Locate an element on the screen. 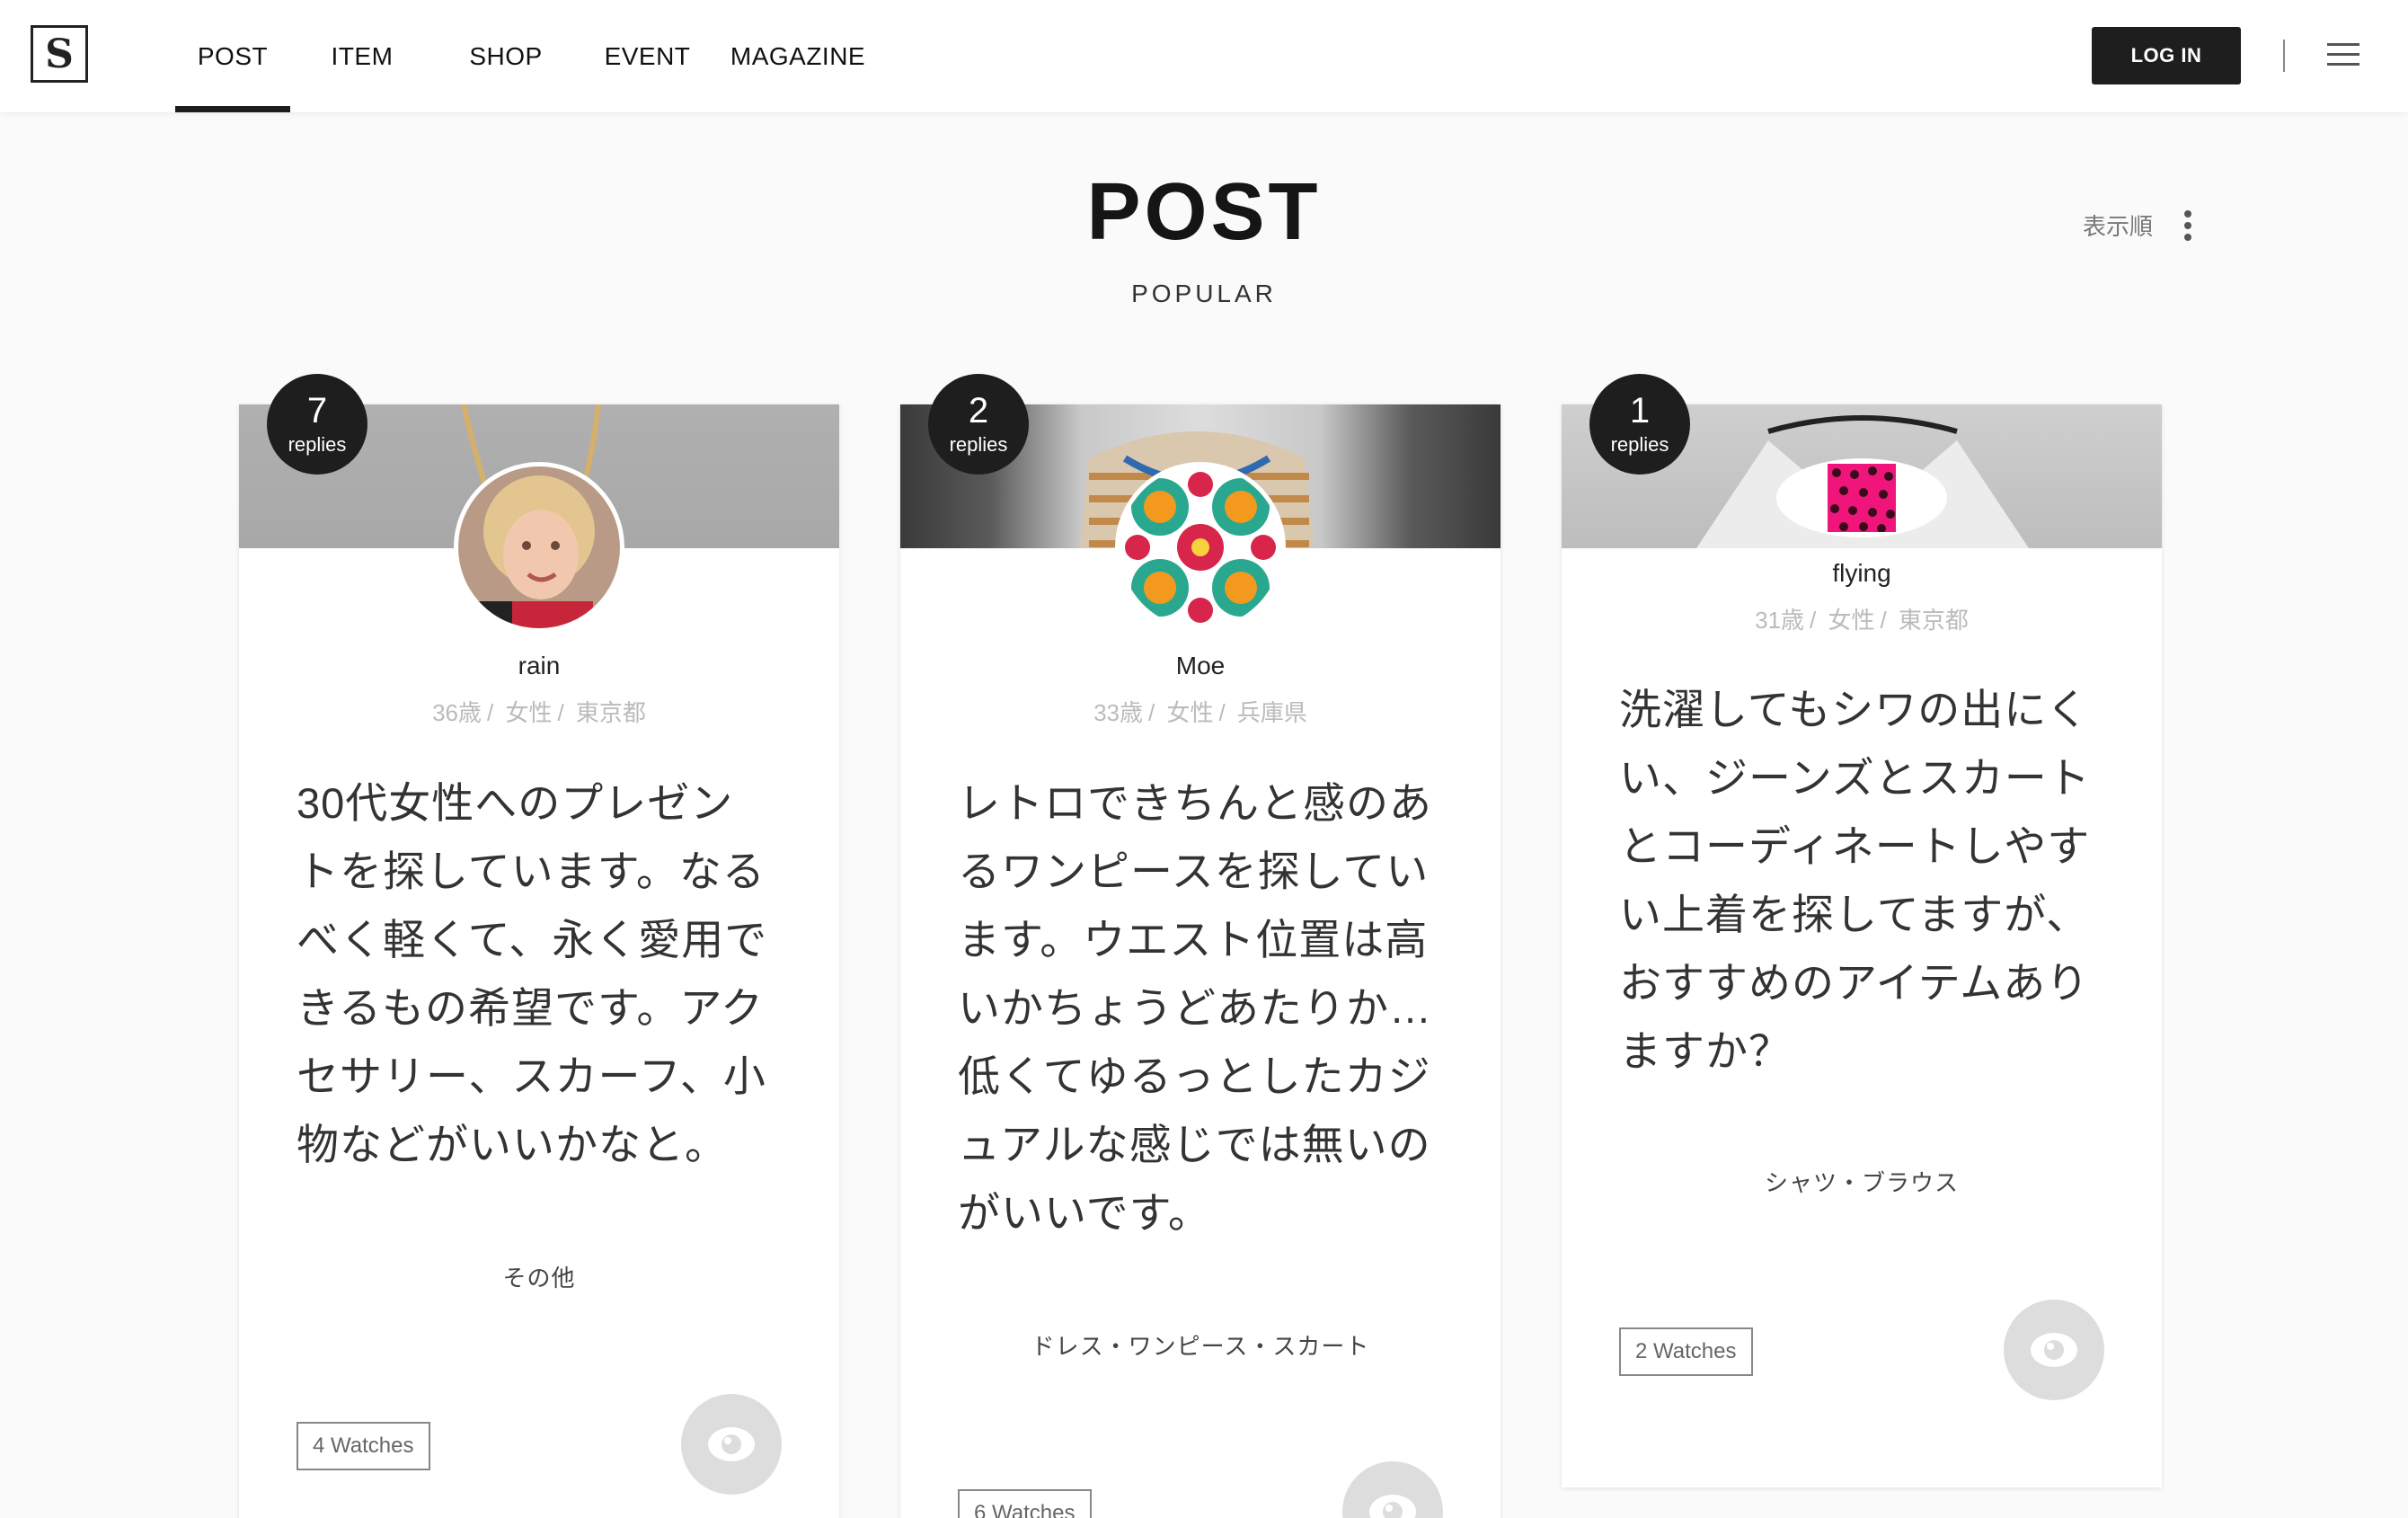 The height and width of the screenshot is (1518, 2408). post-category: ドレス・ワンピース・スカート is located at coordinates (1200, 1345).